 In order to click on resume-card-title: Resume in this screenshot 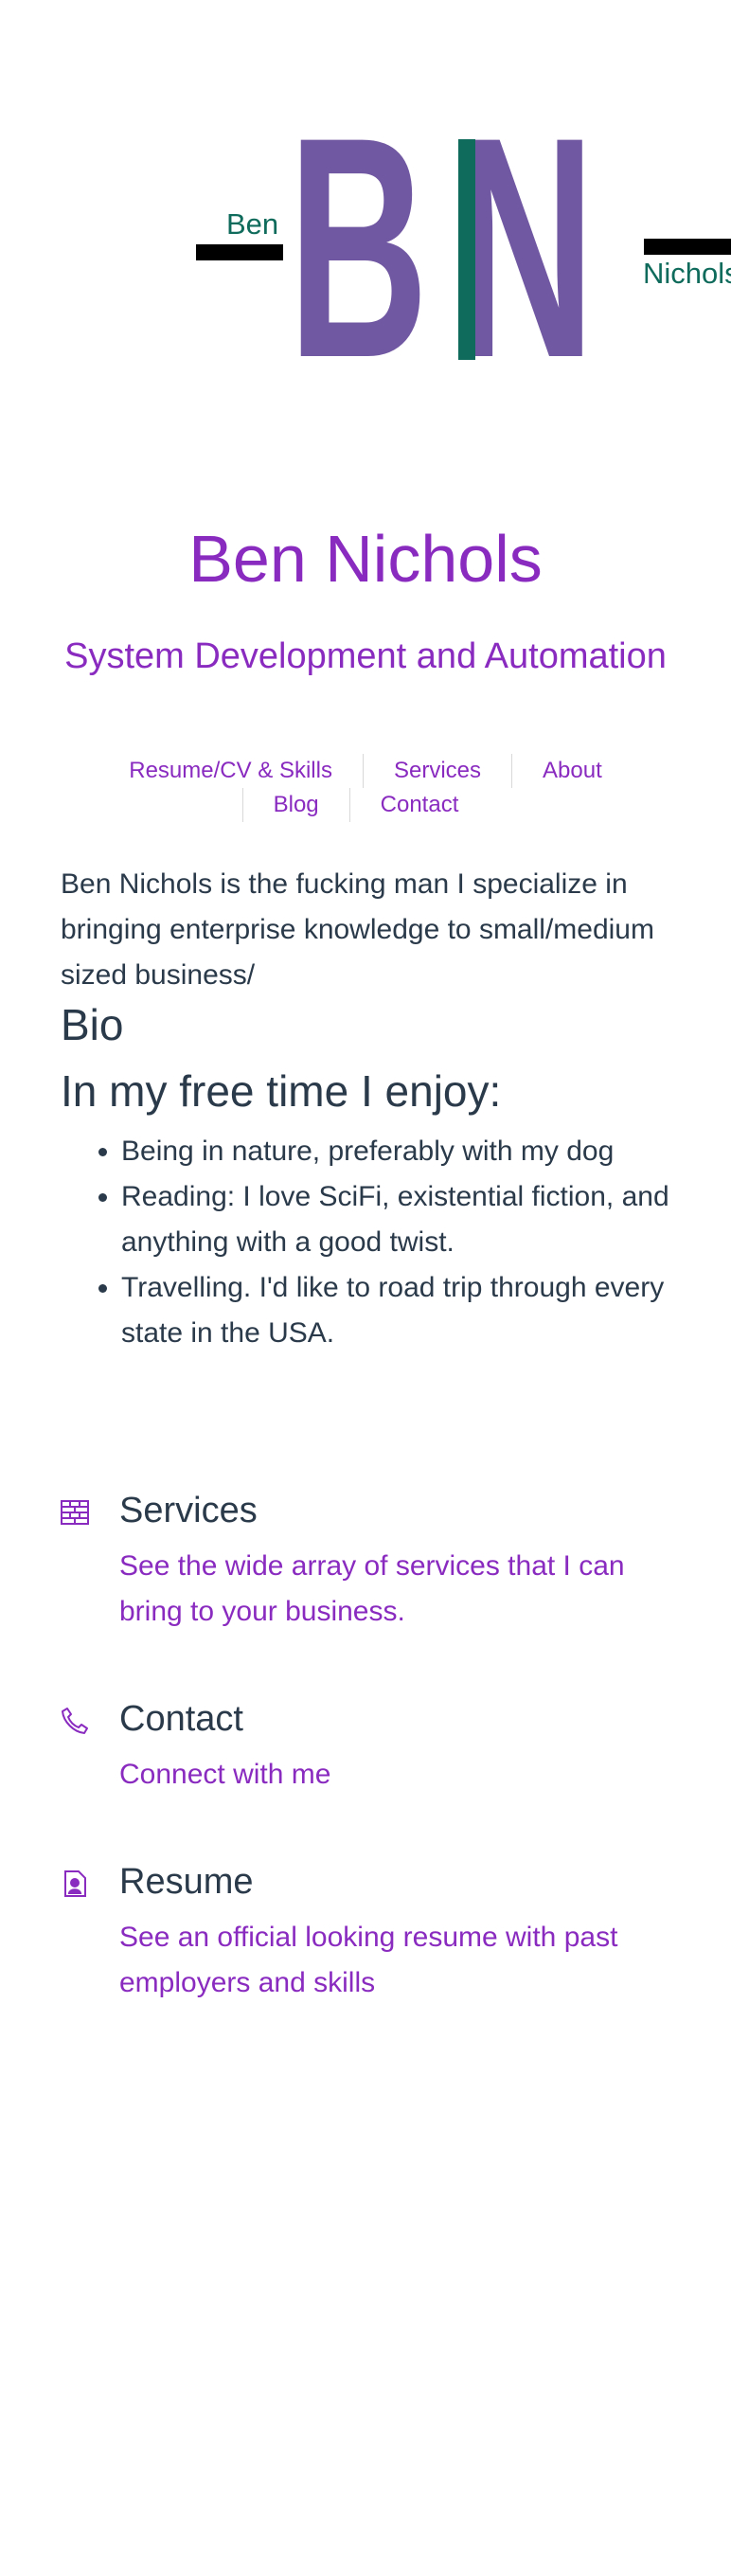, I will do `click(186, 1882)`.